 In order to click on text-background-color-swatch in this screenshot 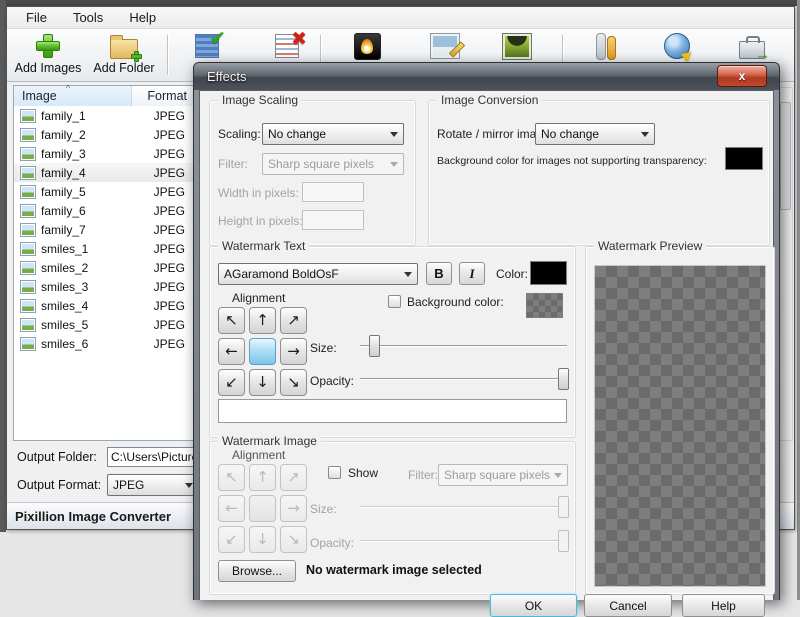, I will do `click(544, 305)`.